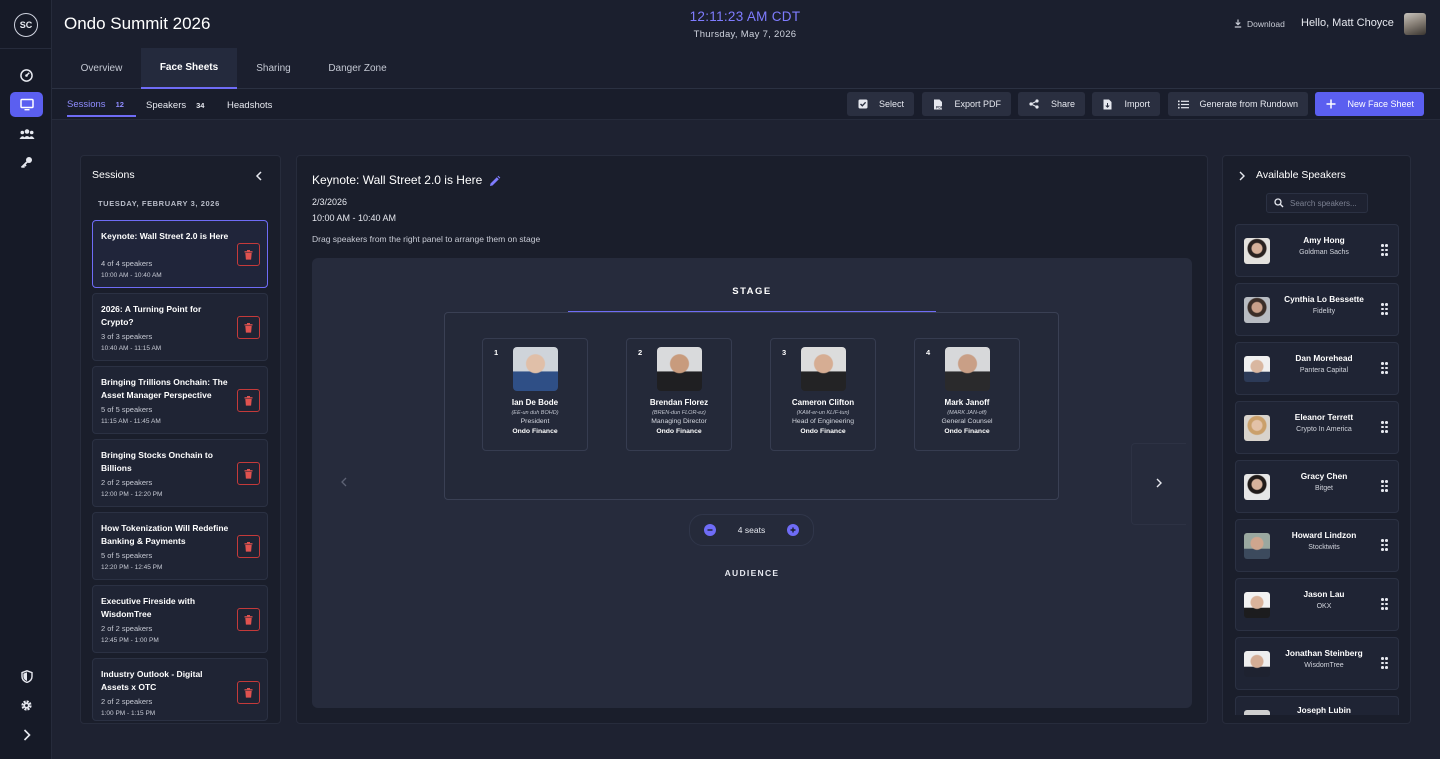  What do you see at coordinates (1317, 427) in the screenshot?
I see `speaker-card: Eleanor Terrett Crypto In America` at bounding box center [1317, 427].